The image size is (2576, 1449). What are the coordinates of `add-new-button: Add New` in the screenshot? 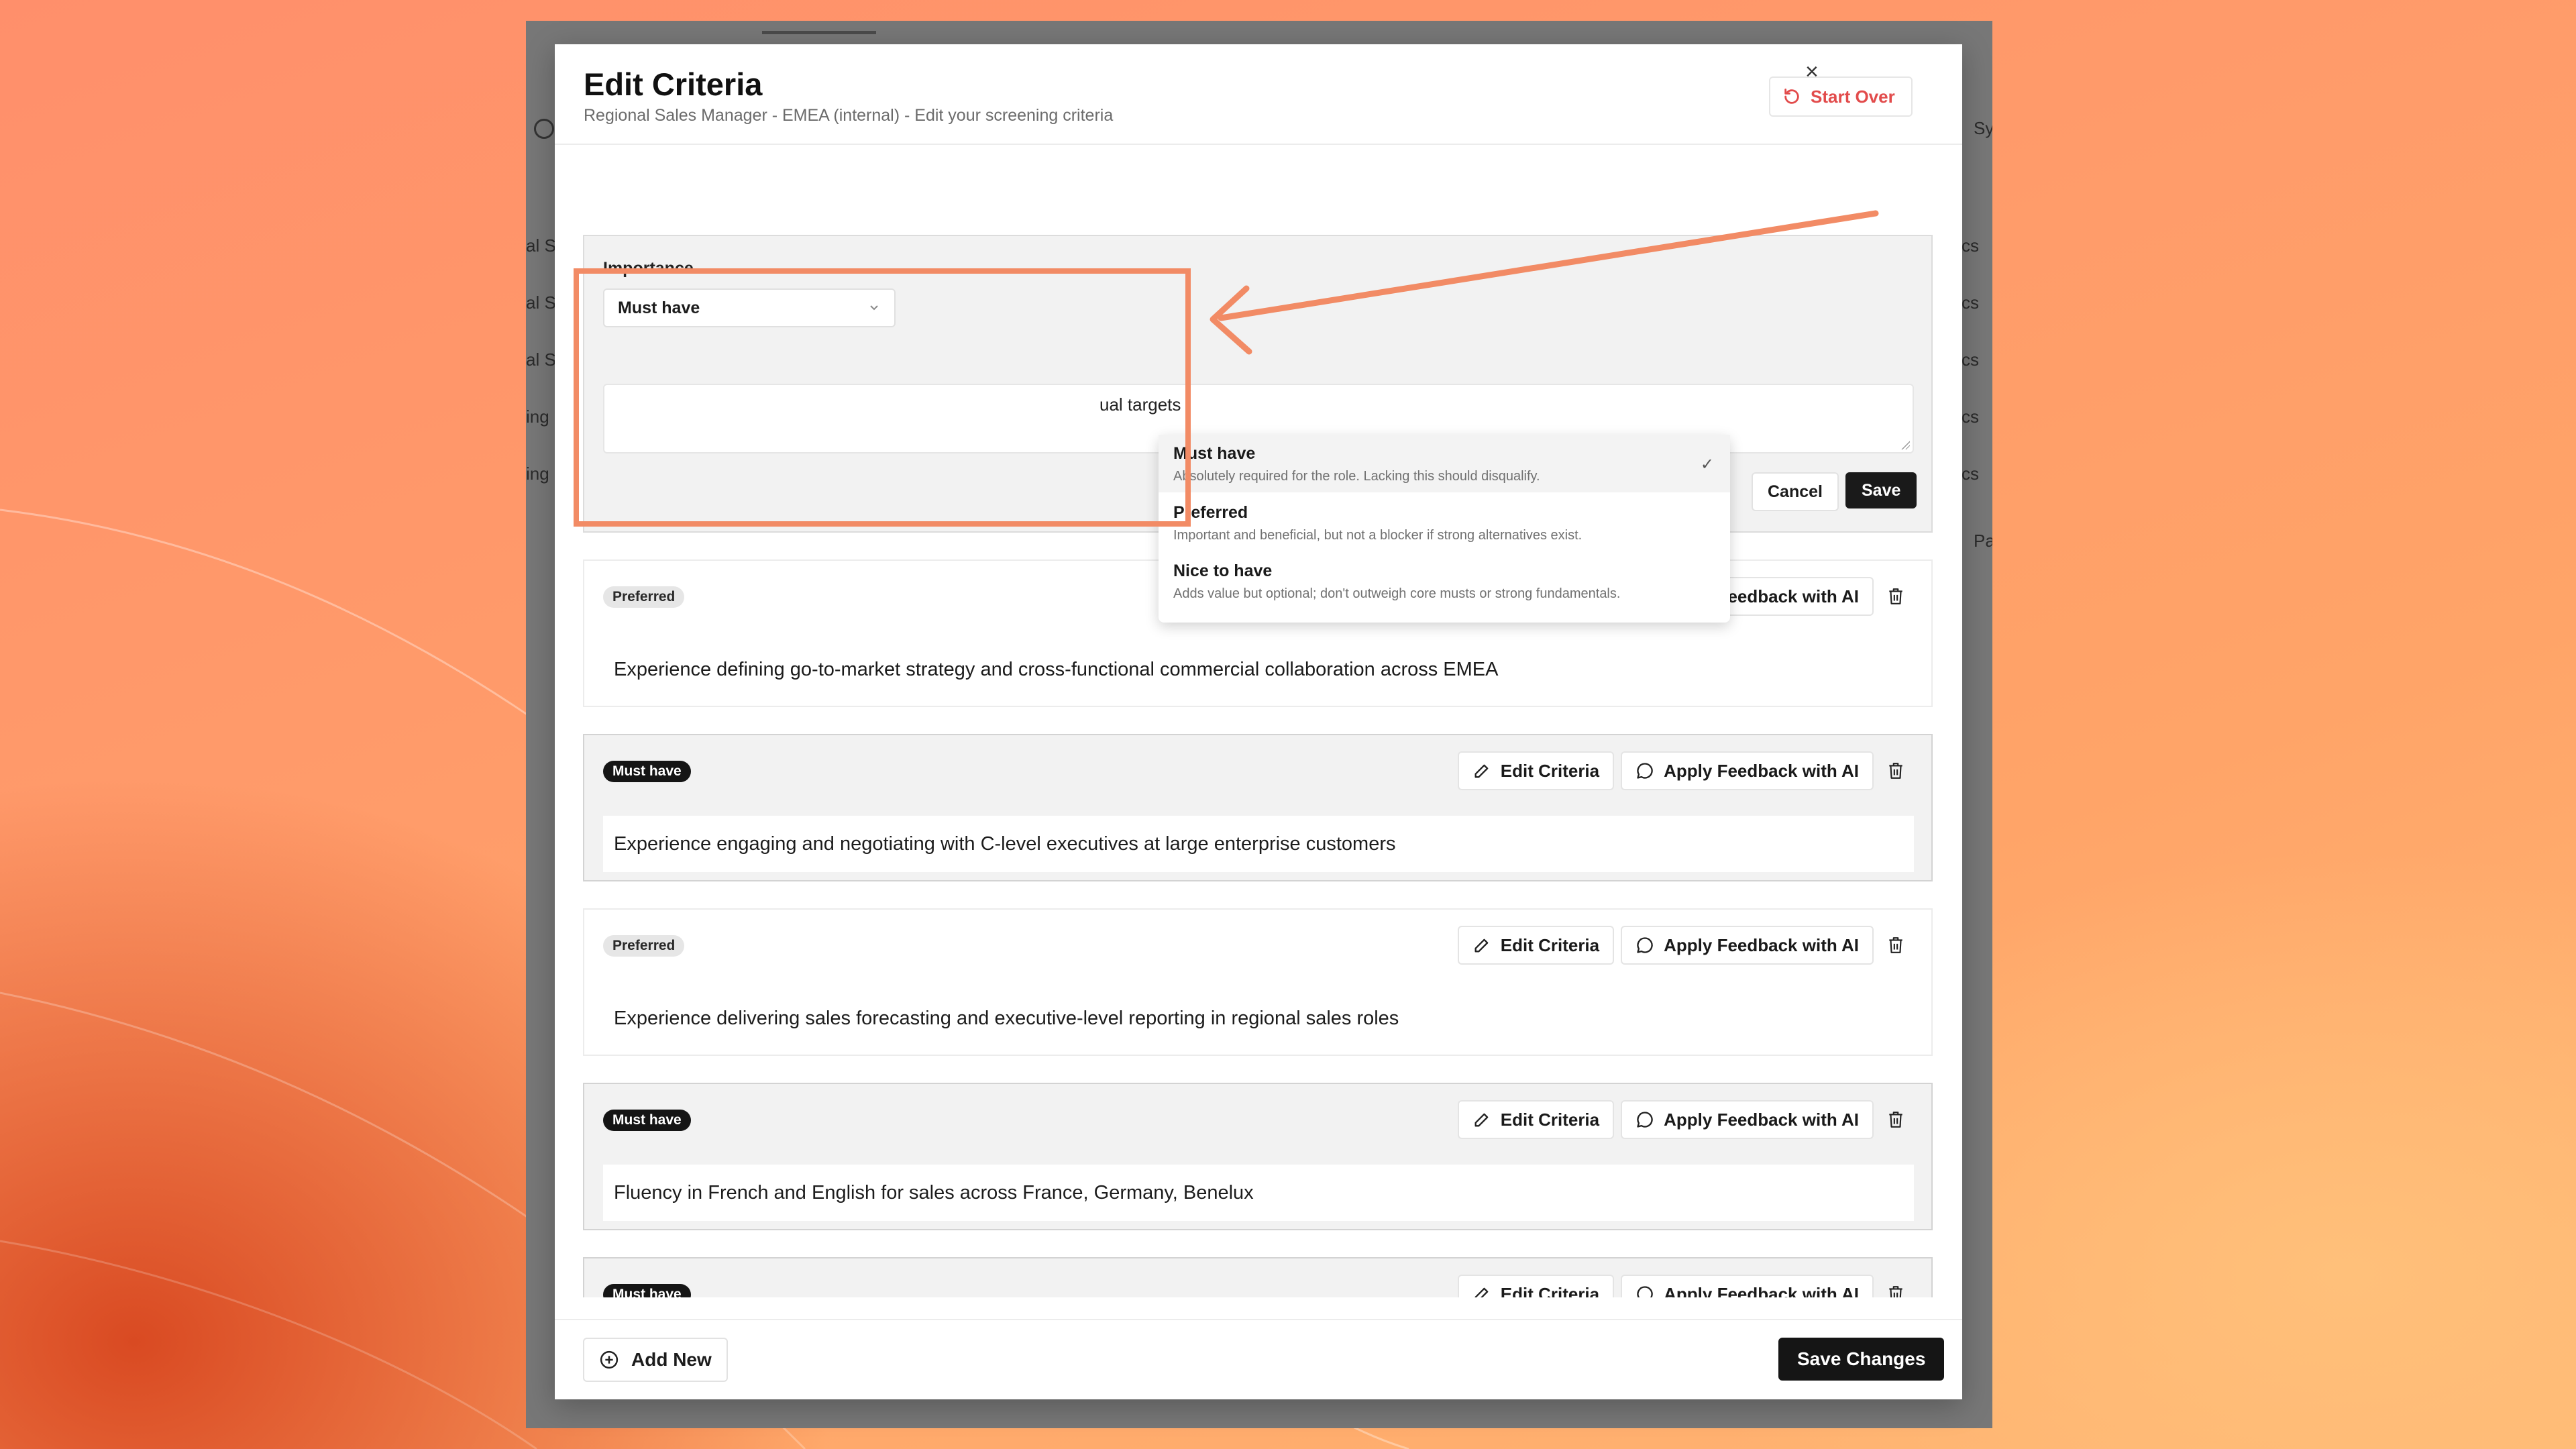 It's located at (655, 1360).